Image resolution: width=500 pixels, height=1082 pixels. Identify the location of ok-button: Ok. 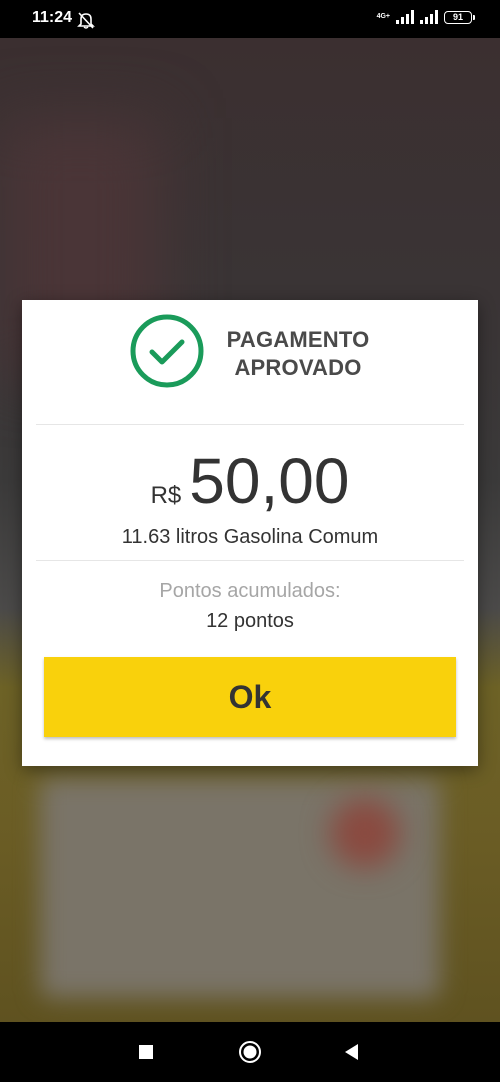
(250, 697).